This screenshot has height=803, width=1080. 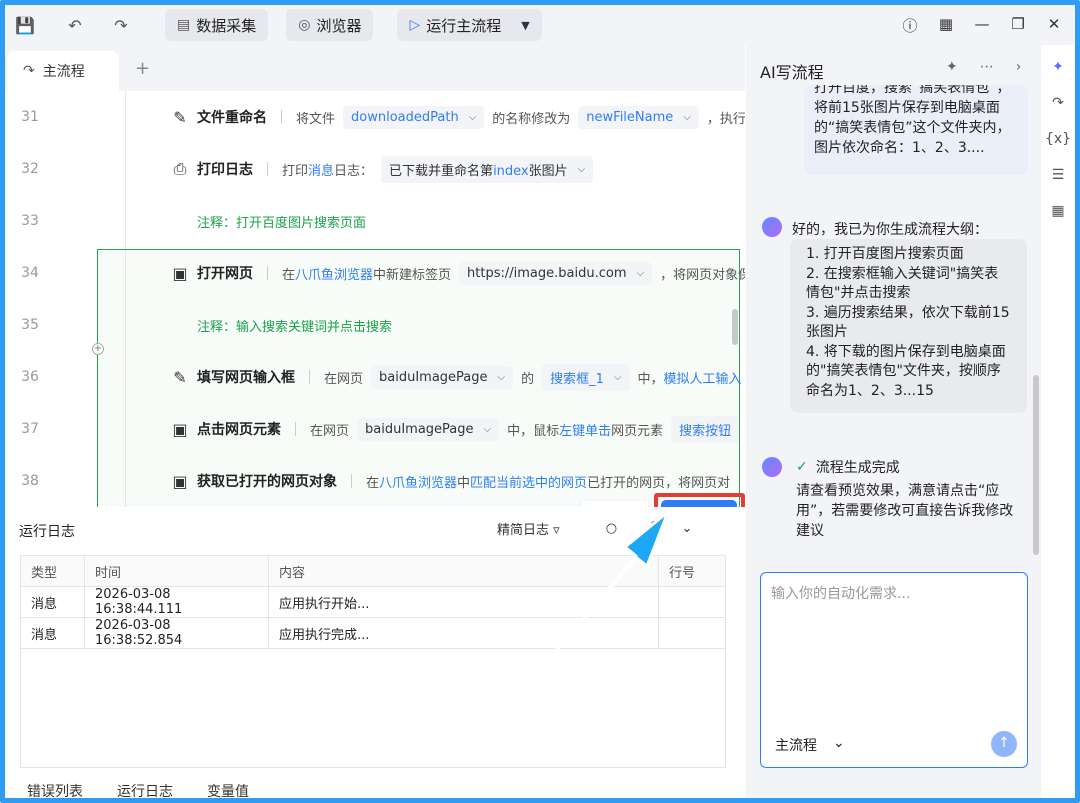 What do you see at coordinates (375, 325) in the screenshot?
I see `flow-row: 35 注释：输入搜索关键词并点击搜索` at bounding box center [375, 325].